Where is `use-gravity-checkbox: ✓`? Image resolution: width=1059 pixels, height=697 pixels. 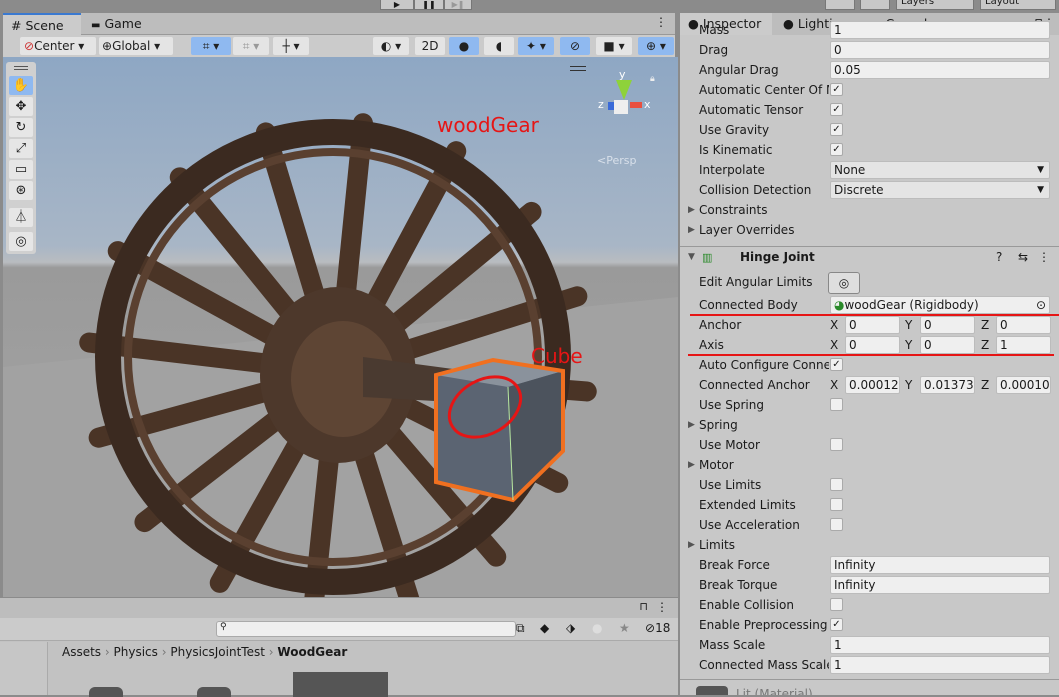
use-gravity-checkbox: ✓ is located at coordinates (836, 129).